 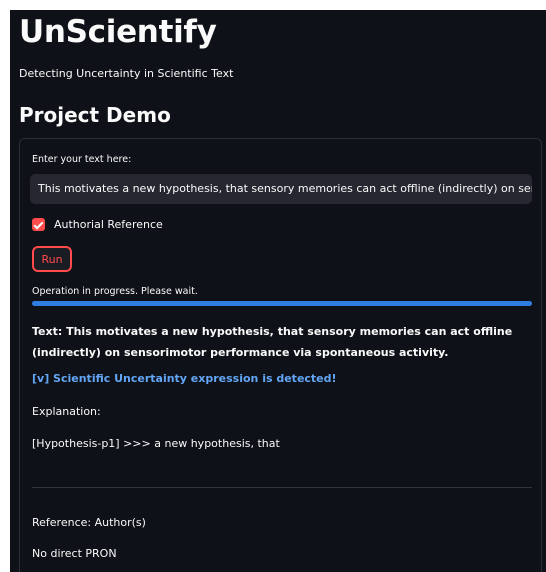 What do you see at coordinates (74, 553) in the screenshot?
I see `pron-result: No direct PRON` at bounding box center [74, 553].